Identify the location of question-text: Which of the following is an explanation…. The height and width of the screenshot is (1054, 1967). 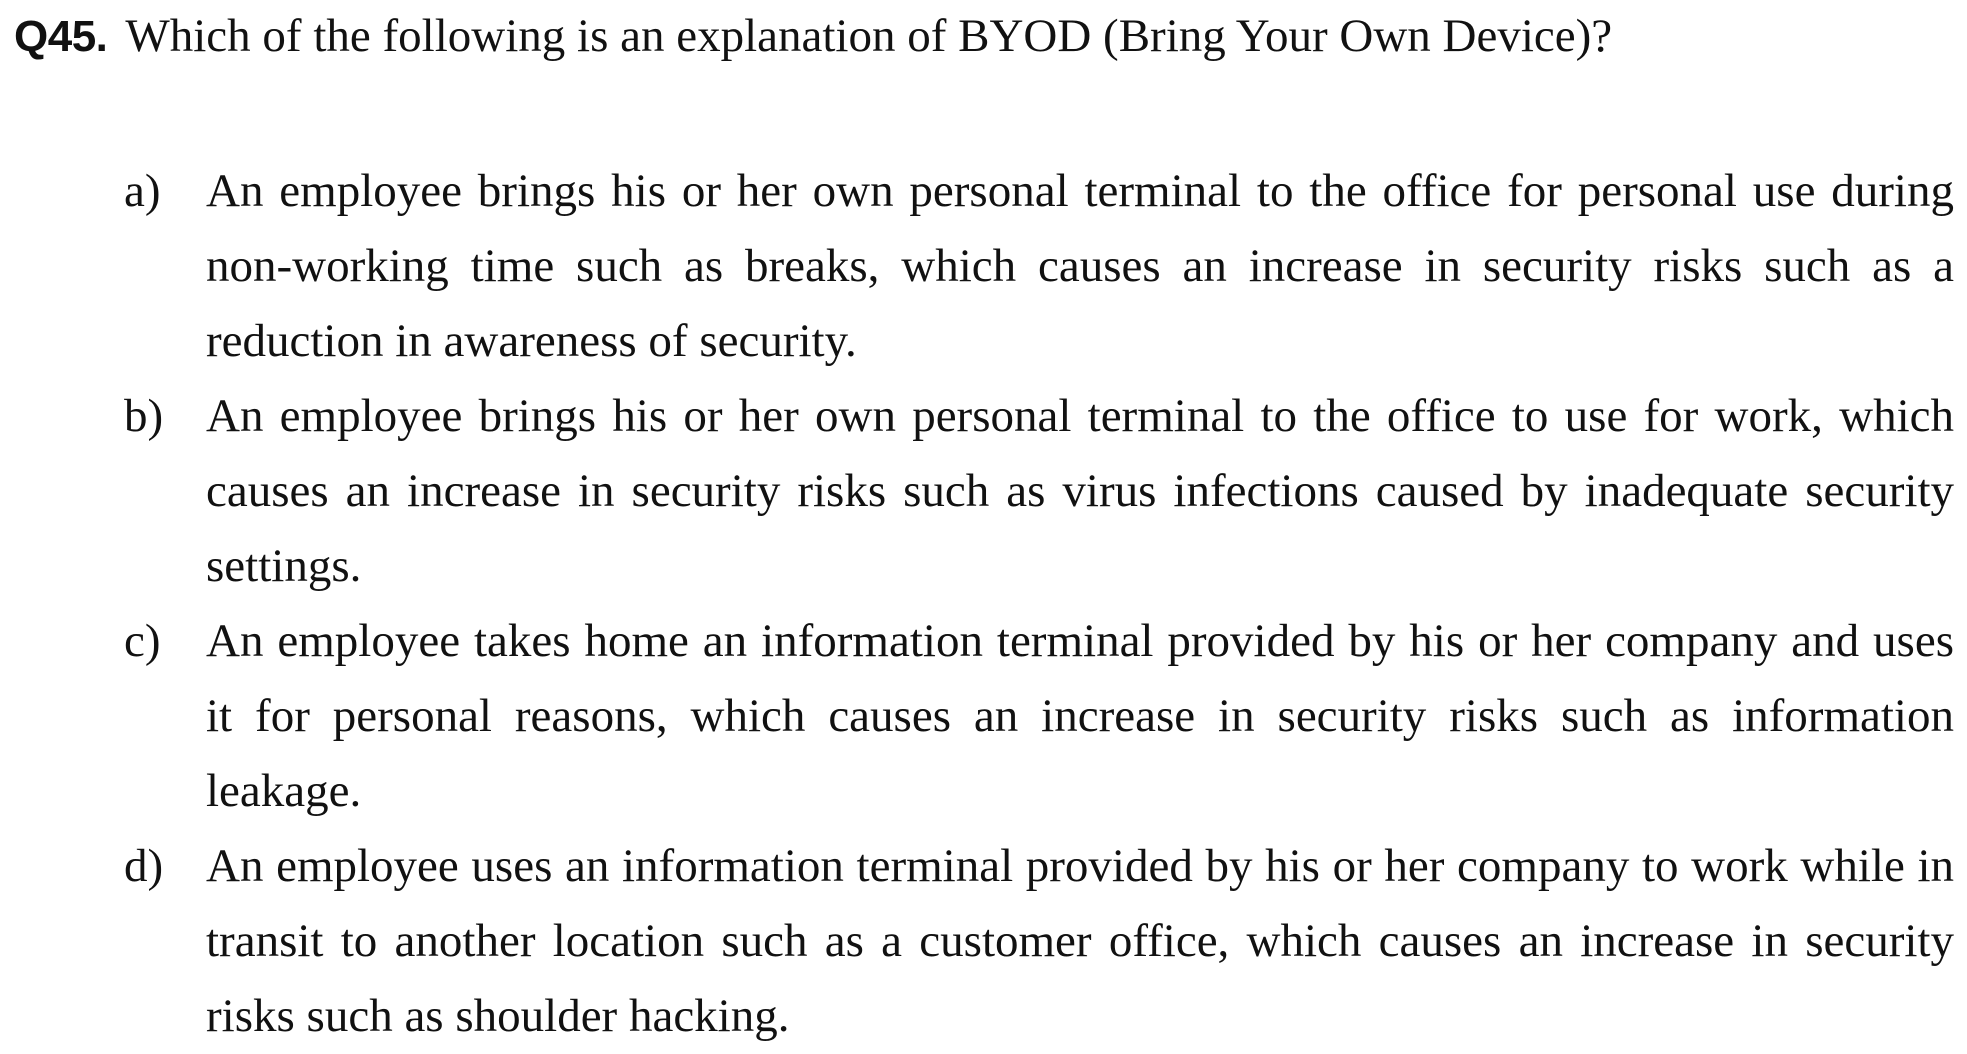
(869, 36).